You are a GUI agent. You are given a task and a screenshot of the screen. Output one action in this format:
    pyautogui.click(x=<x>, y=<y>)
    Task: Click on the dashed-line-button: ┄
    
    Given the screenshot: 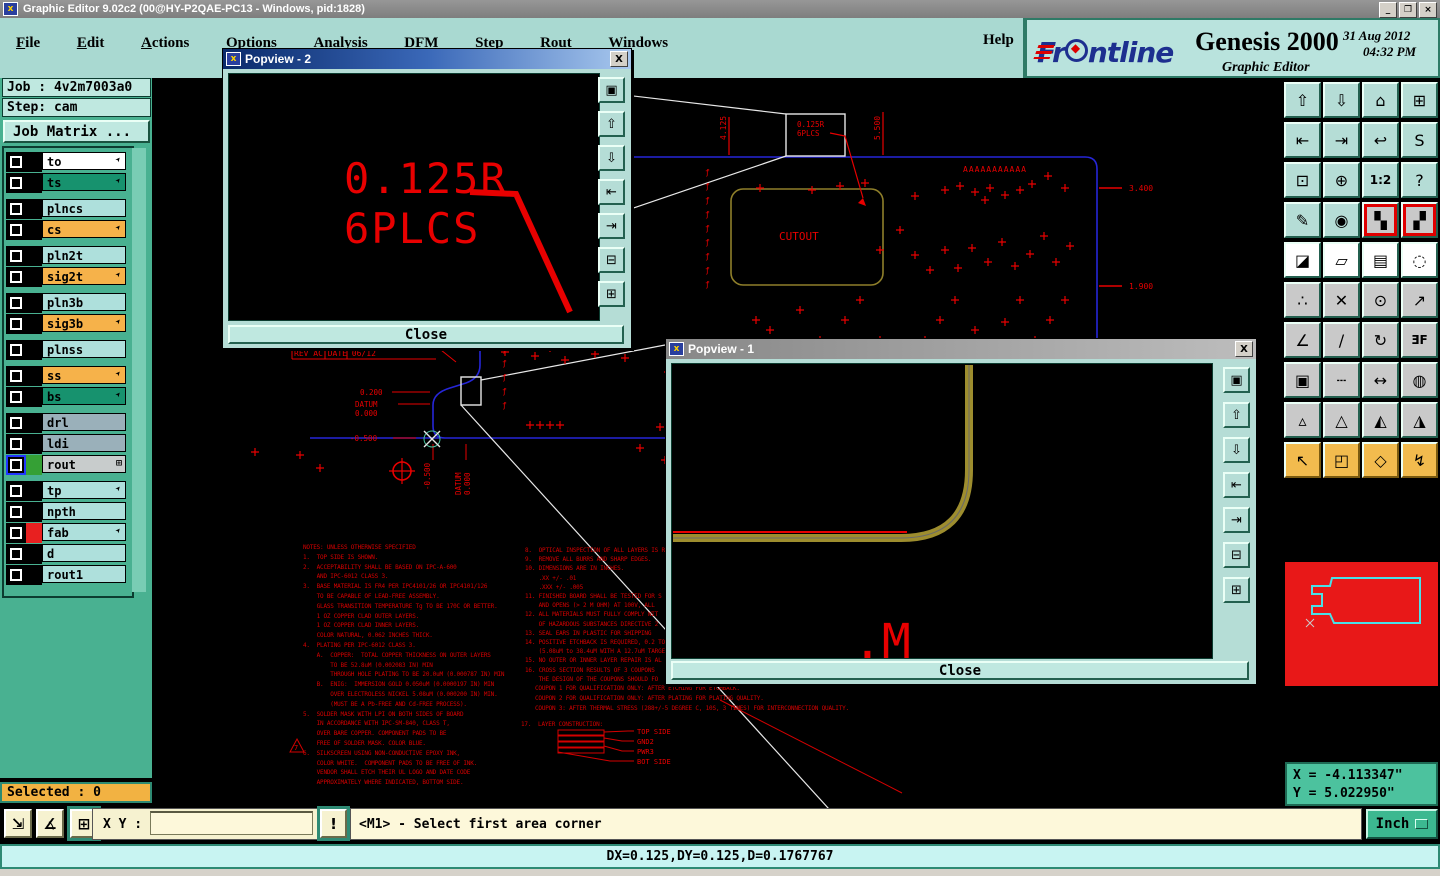 What is the action you would take?
    pyautogui.click(x=1341, y=380)
    